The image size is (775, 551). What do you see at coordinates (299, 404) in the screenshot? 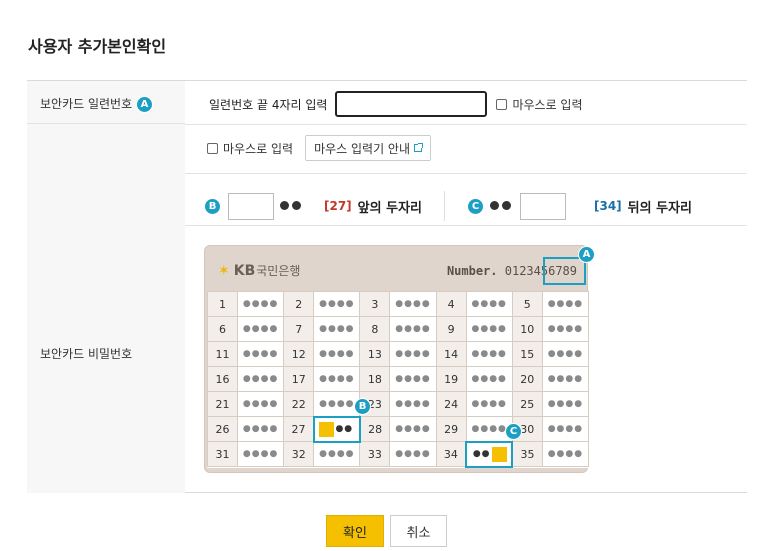
I see `card-cell-number: 22` at bounding box center [299, 404].